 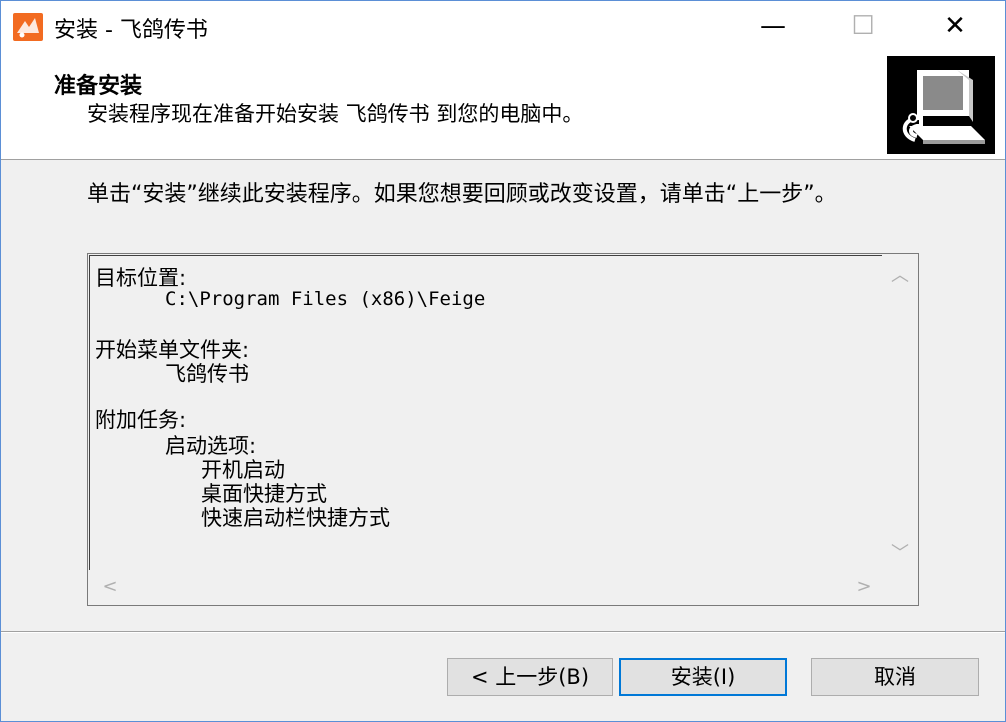 What do you see at coordinates (900, 413) in the screenshot?
I see `vertical-scrollbar: ︿ ﹀` at bounding box center [900, 413].